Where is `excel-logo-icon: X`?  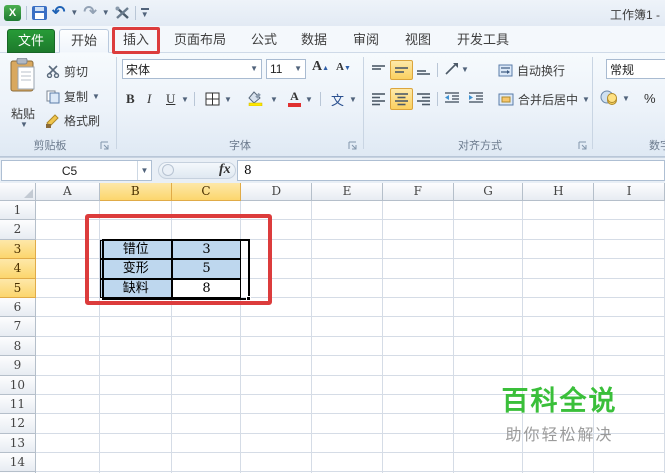 excel-logo-icon: X is located at coordinates (12, 13).